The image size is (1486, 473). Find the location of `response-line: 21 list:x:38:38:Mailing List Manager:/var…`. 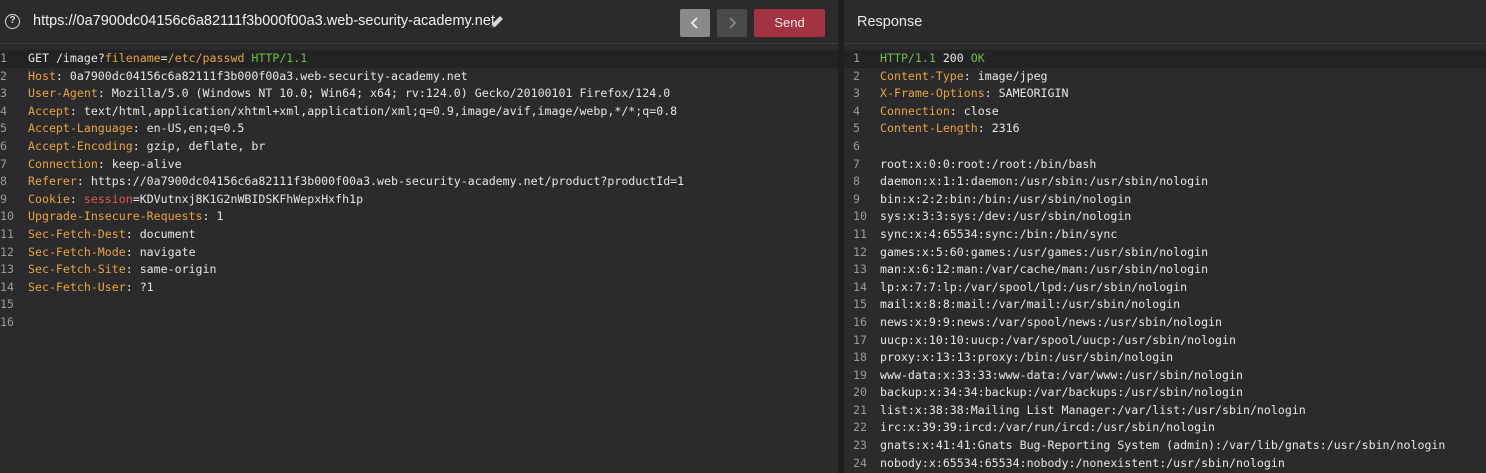

response-line: 21 list:x:38:38:Mailing List Manager:/var… is located at coordinates (1165, 411).